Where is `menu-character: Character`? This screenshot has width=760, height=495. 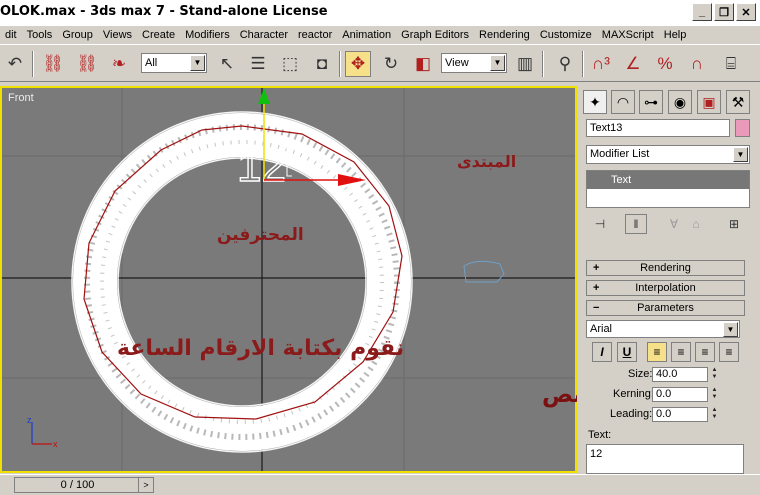 menu-character: Character is located at coordinates (264, 35).